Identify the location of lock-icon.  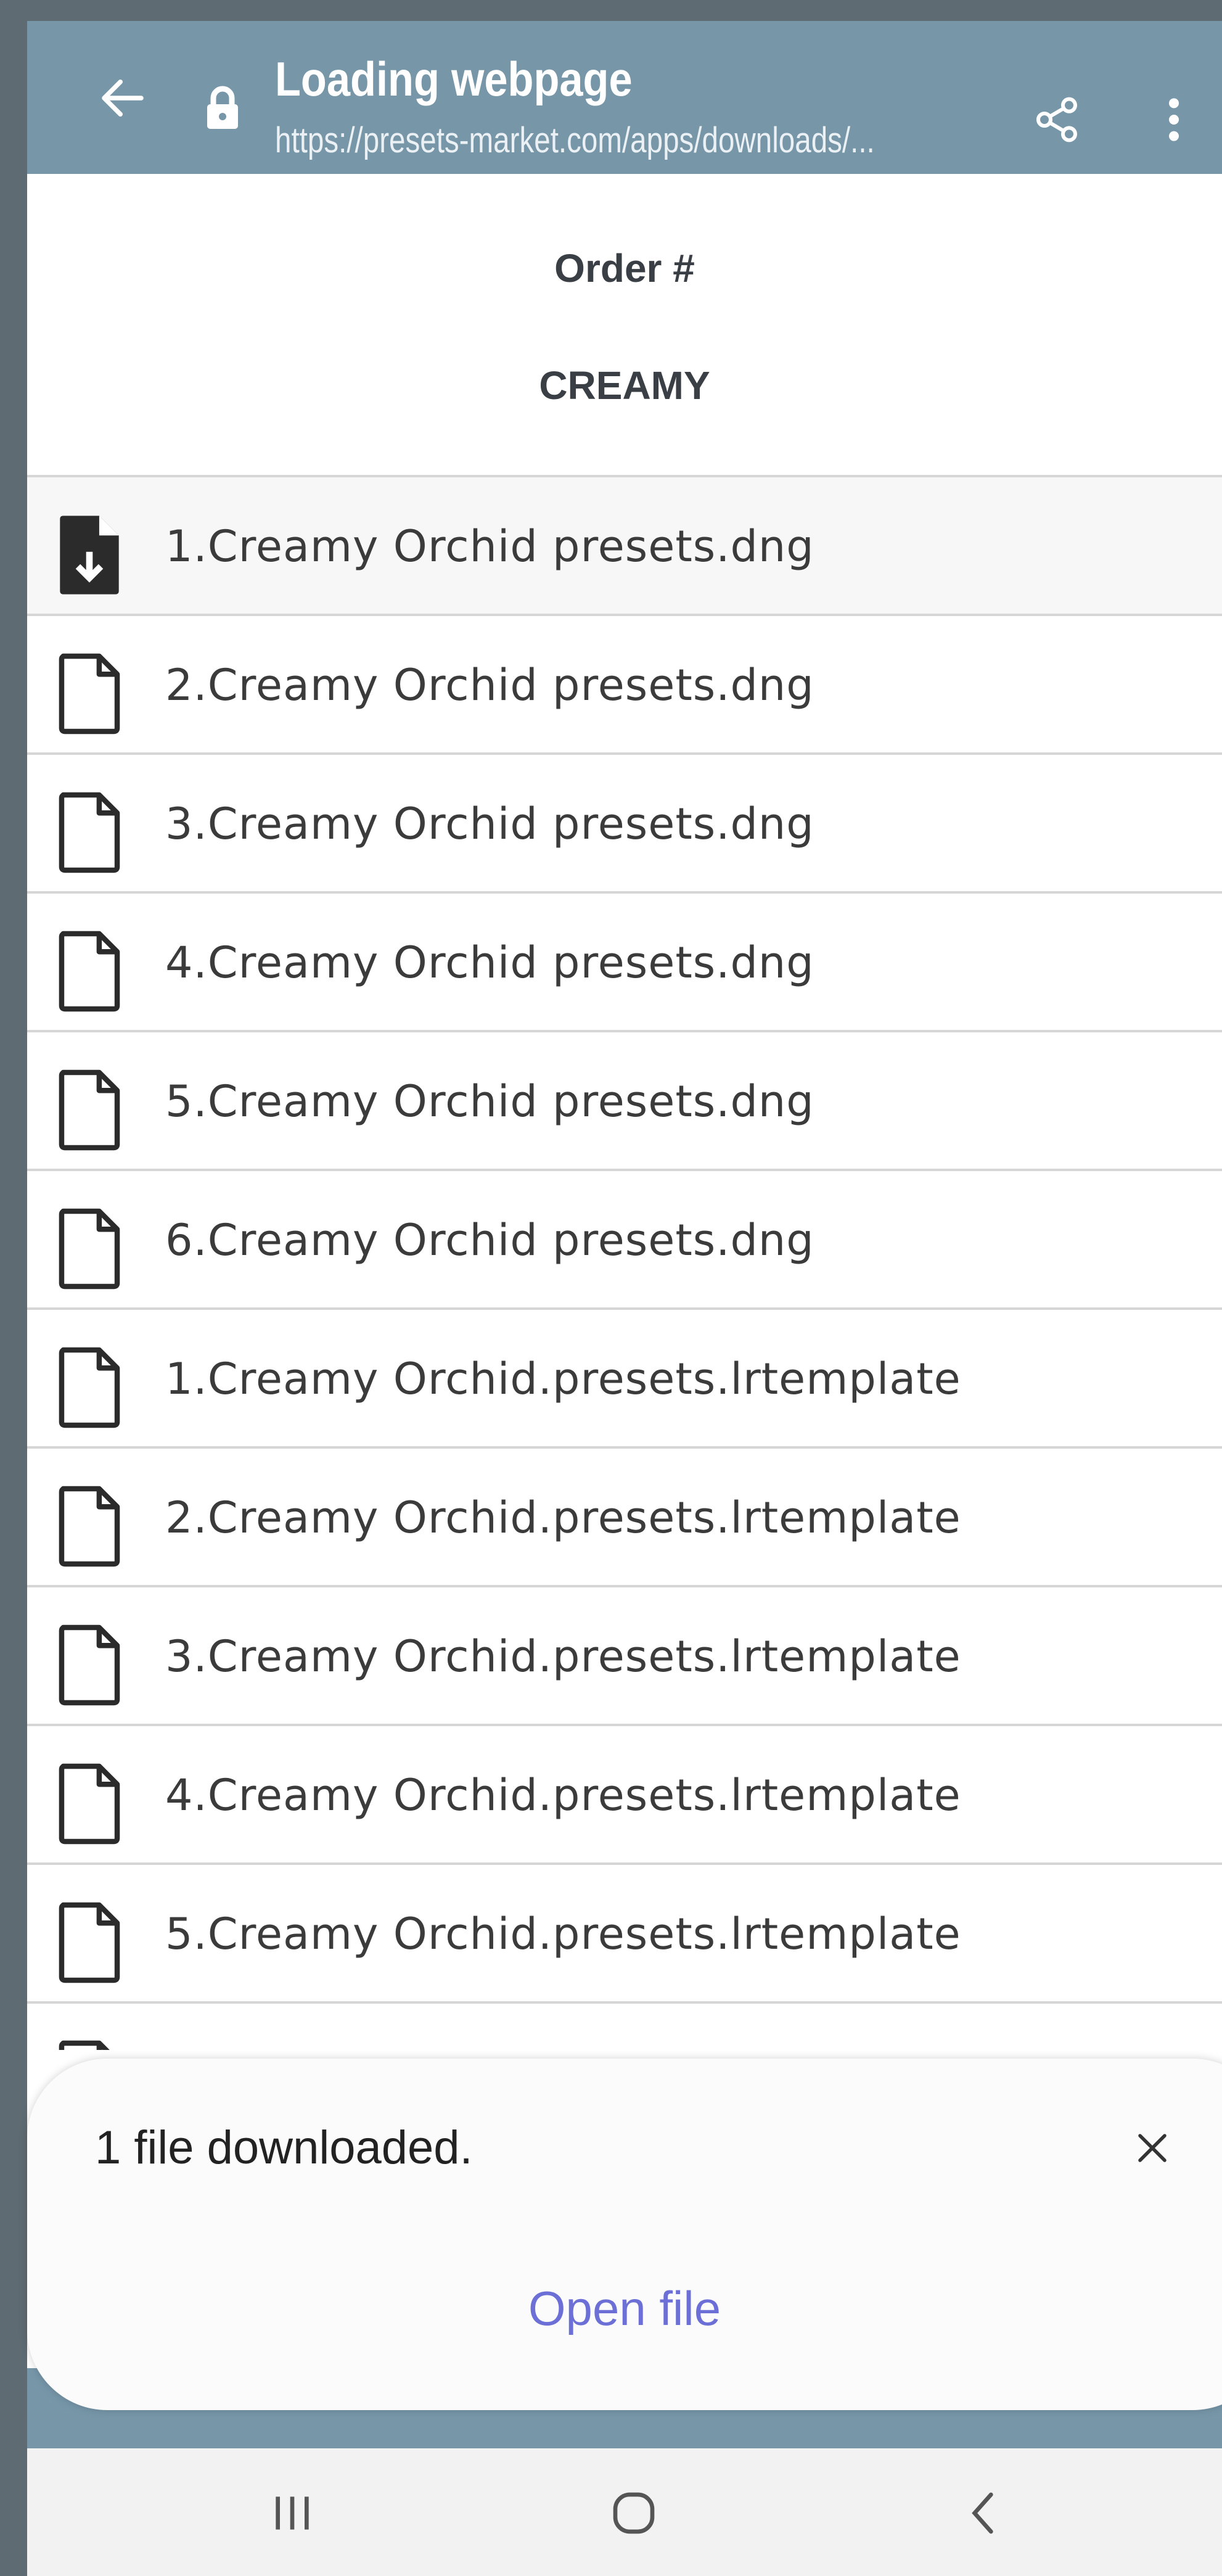
(222, 107).